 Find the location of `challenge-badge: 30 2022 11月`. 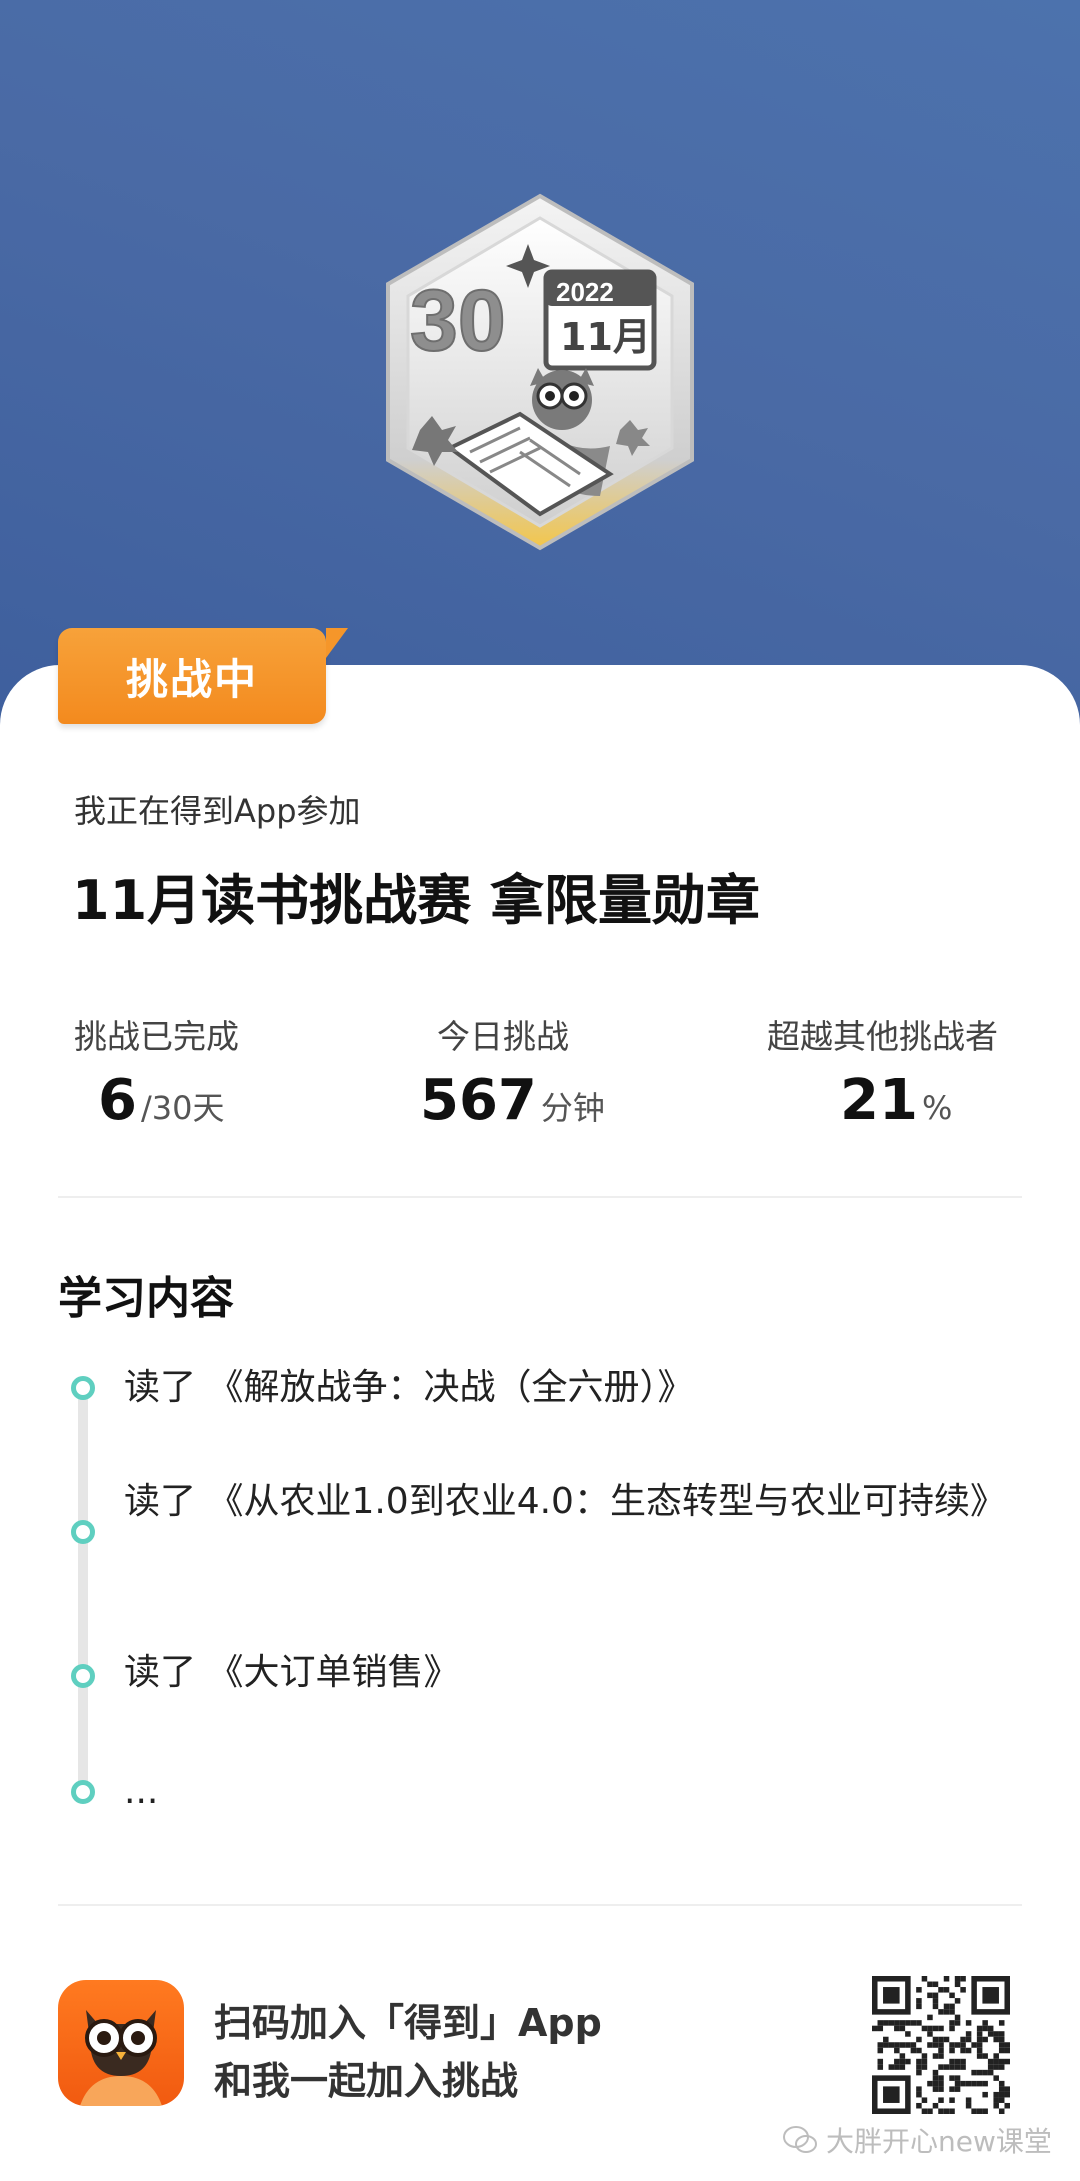

challenge-badge: 30 2022 11月 is located at coordinates (540, 372).